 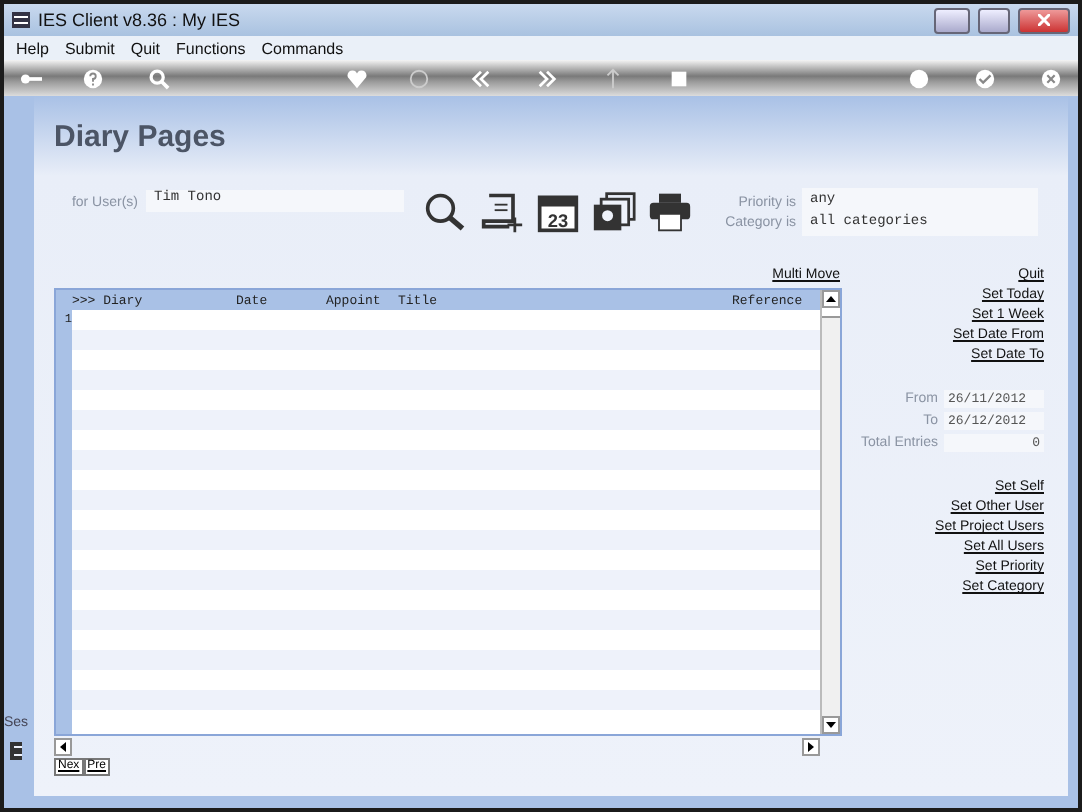 What do you see at coordinates (357, 78) in the screenshot?
I see `heart-icon` at bounding box center [357, 78].